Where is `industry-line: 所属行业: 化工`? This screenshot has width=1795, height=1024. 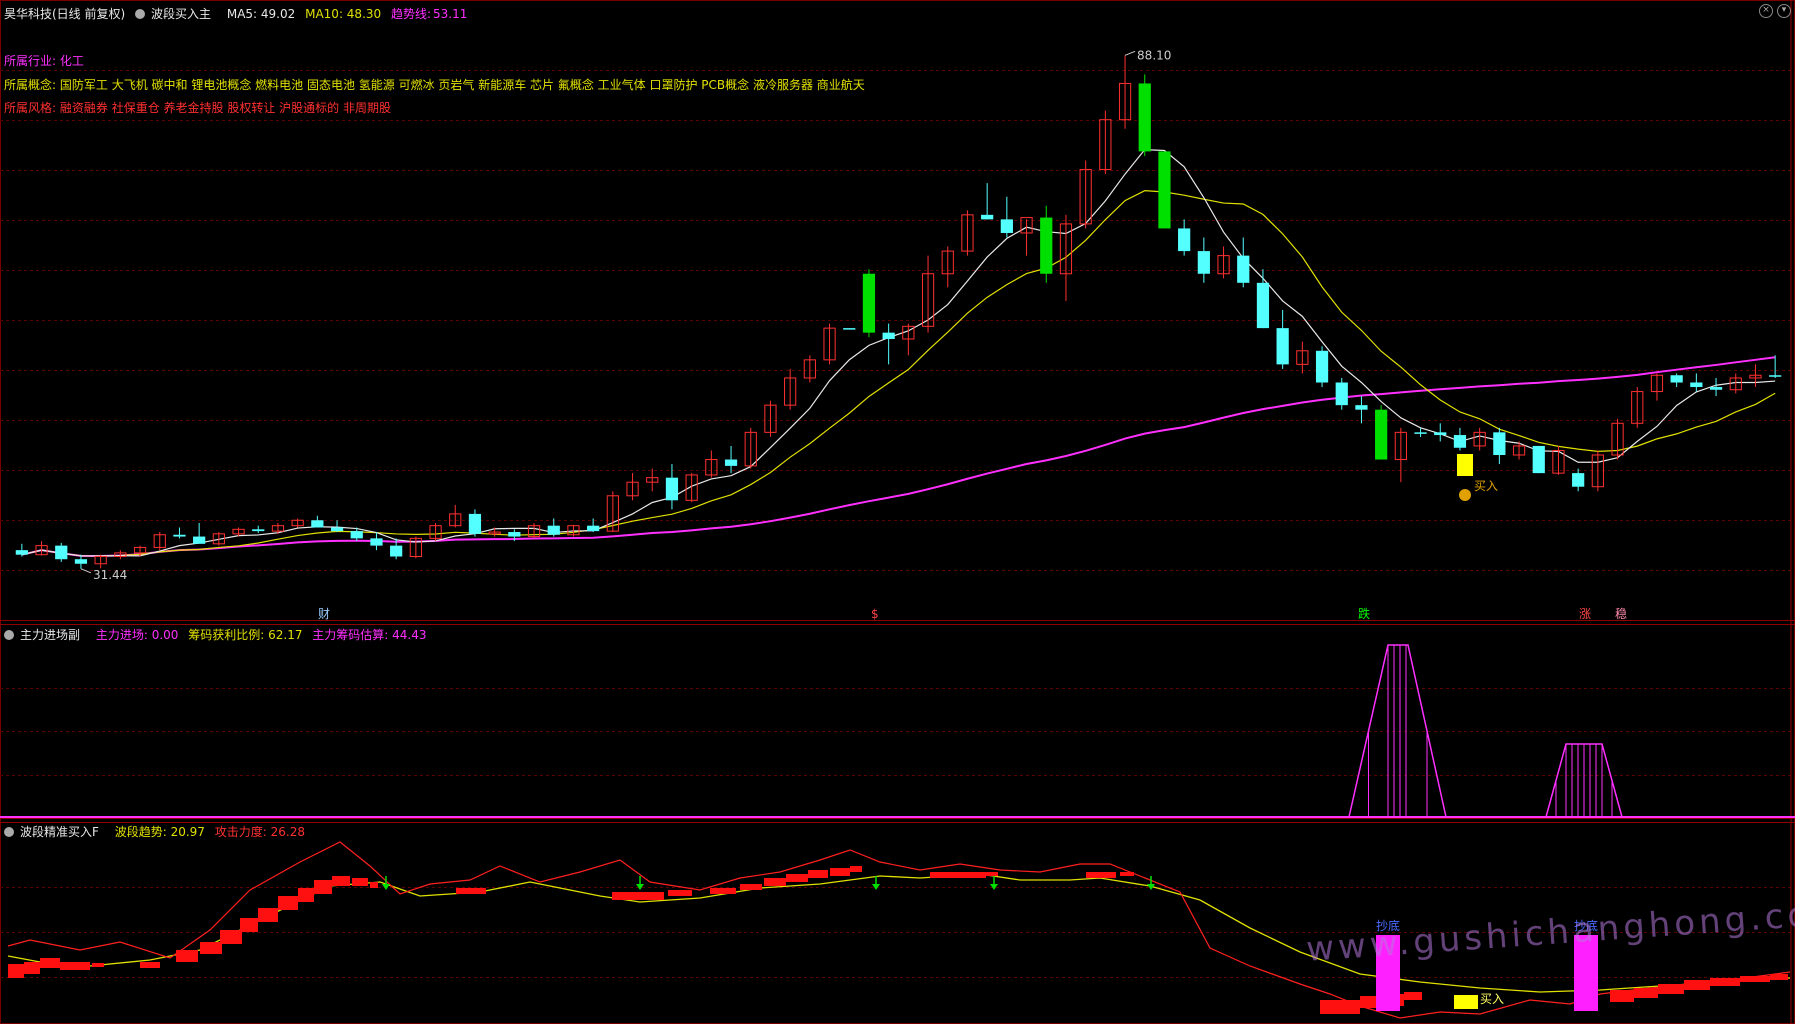 industry-line: 所属行业: 化工 is located at coordinates (44, 60).